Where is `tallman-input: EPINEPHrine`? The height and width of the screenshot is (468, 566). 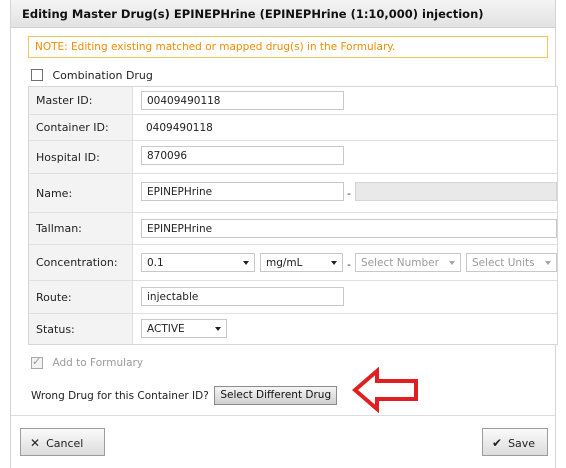
tallman-input: EPINEPHrine is located at coordinates (349, 228).